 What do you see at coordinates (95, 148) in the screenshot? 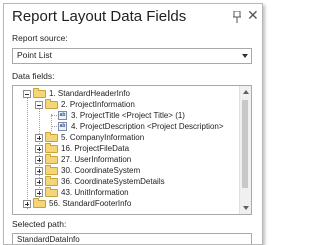
I see `tree-node-label: 16. ProjectFileData` at bounding box center [95, 148].